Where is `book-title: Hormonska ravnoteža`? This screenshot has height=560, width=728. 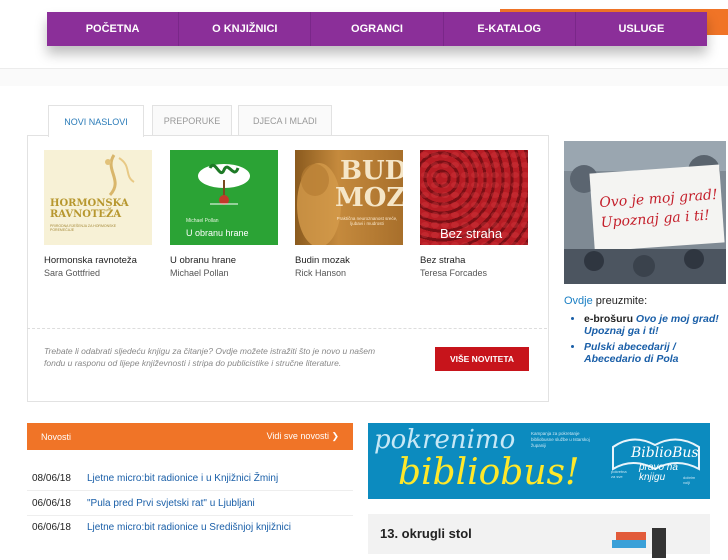 book-title: Hormonska ravnoteža is located at coordinates (99, 260).